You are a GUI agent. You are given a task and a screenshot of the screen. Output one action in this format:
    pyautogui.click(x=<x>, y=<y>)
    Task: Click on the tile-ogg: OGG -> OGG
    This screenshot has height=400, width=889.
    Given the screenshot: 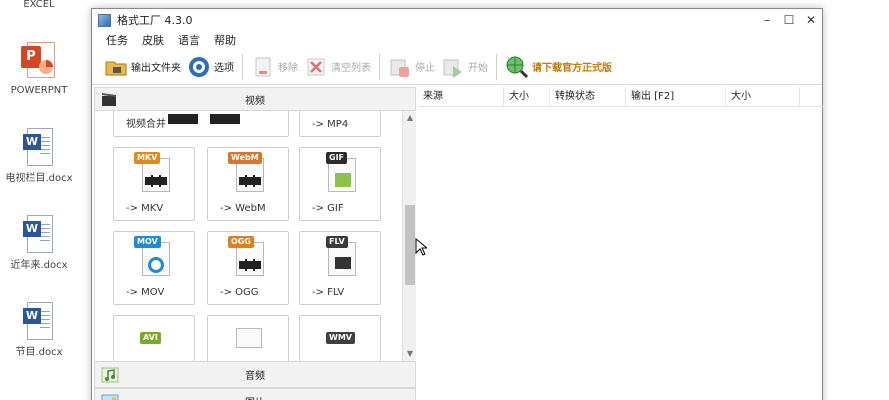 What is the action you would take?
    pyautogui.click(x=248, y=268)
    